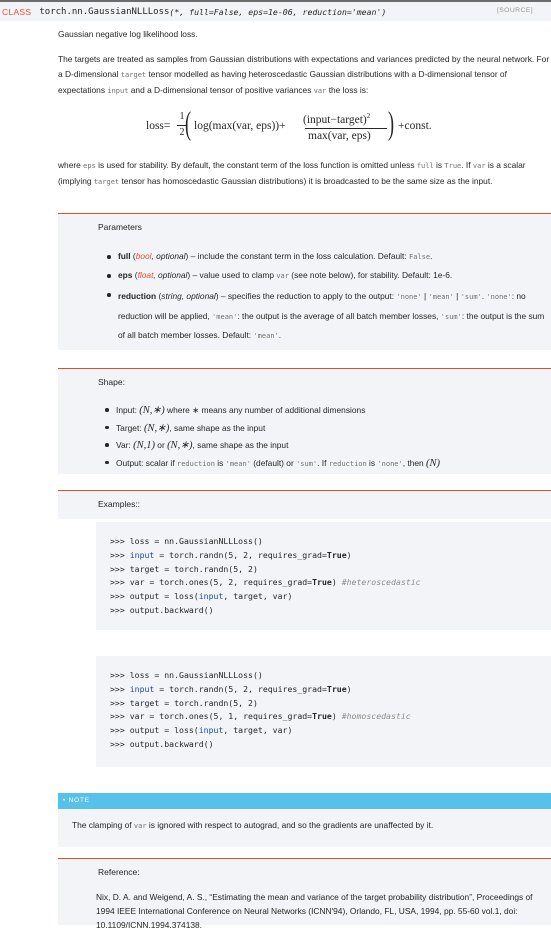 This screenshot has height=933, width=551. What do you see at coordinates (347, 90) in the screenshot?
I see `intro-text-4: the loss is:` at bounding box center [347, 90].